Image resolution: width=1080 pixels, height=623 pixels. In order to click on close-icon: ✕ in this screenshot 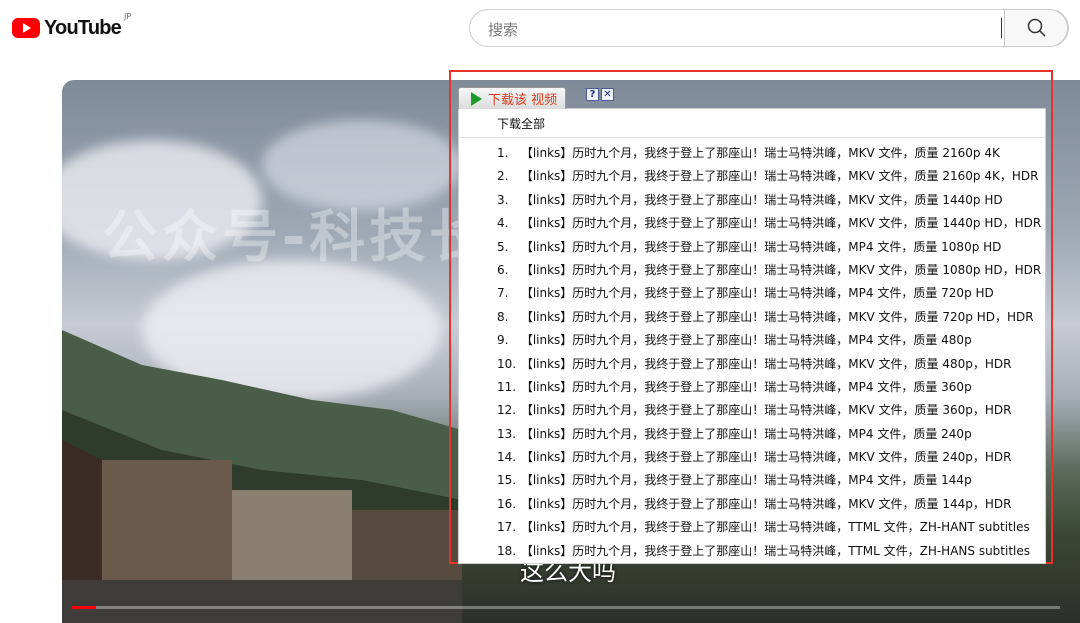, I will do `click(607, 94)`.